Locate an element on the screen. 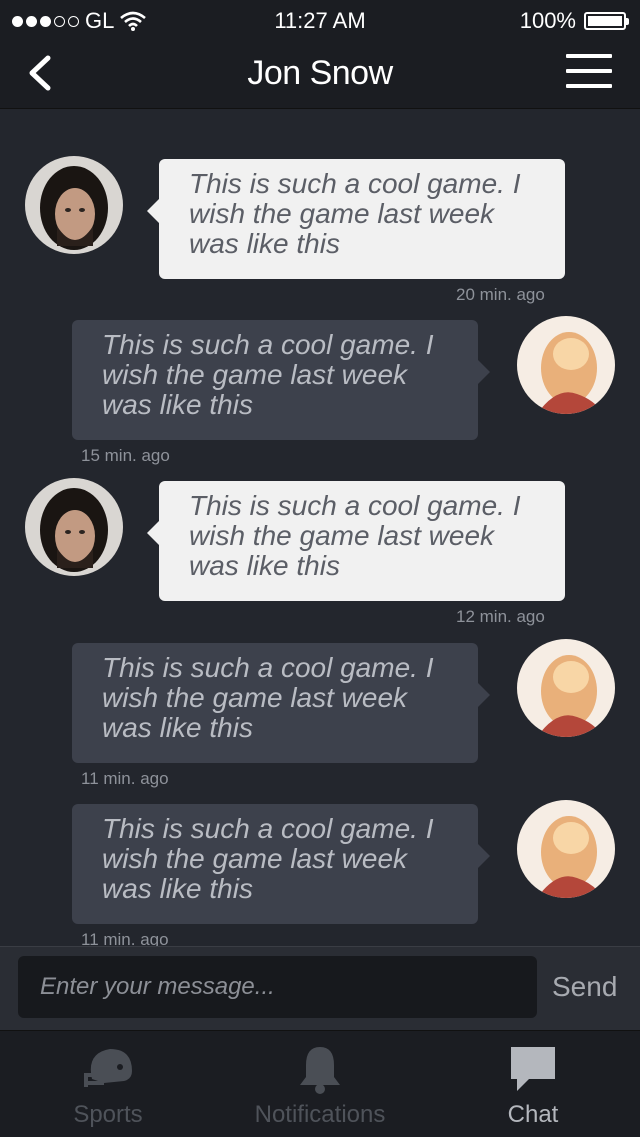 This screenshot has width=640, height=1137. nav-bar: Jon Snow is located at coordinates (320, 74).